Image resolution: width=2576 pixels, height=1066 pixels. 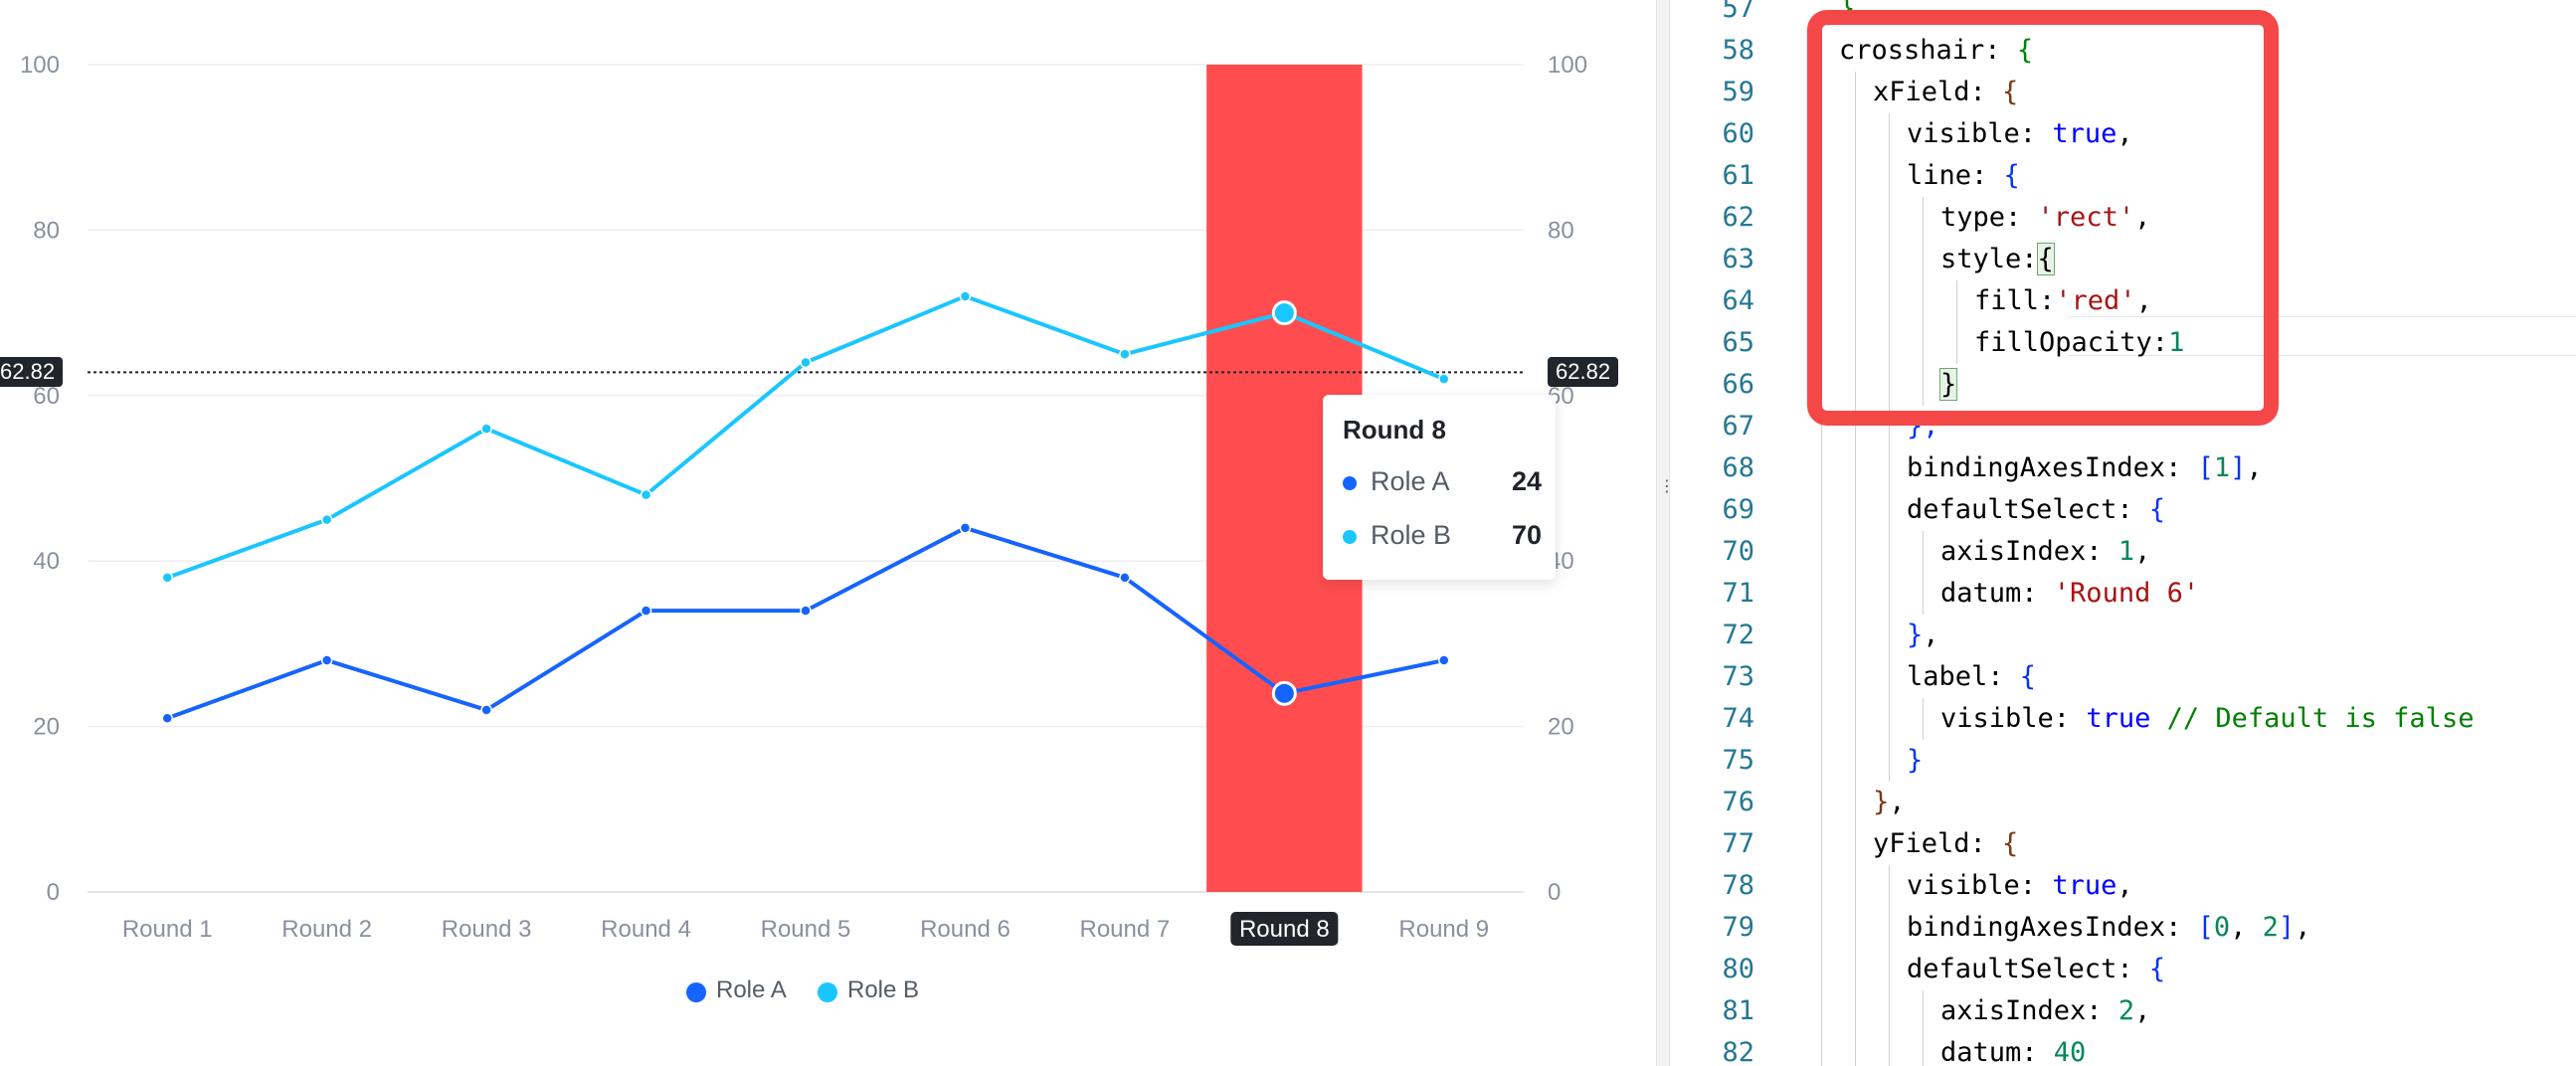 I want to click on code-text: axisIndex: 1,, so click(x=2045, y=552).